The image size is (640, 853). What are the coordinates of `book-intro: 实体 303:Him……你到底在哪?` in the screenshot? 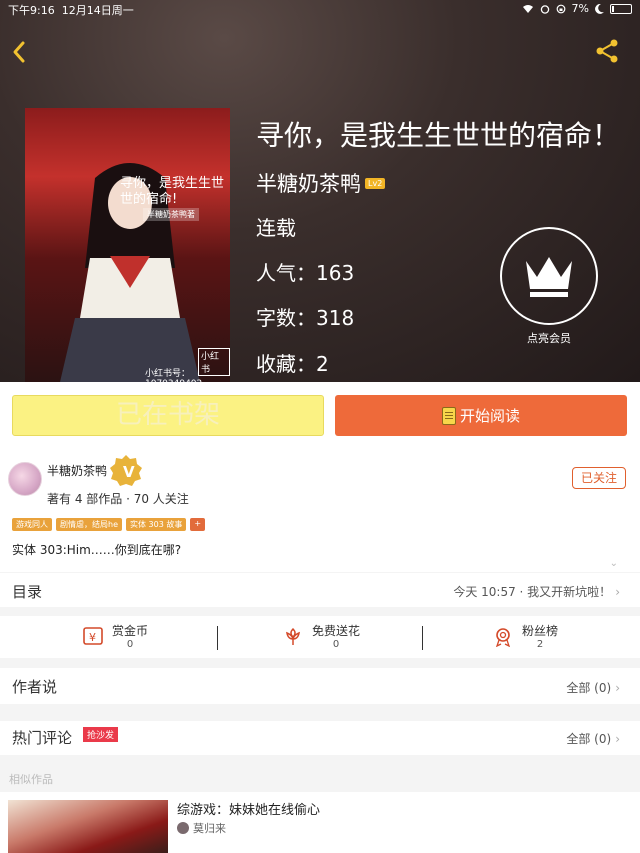 It's located at (97, 550).